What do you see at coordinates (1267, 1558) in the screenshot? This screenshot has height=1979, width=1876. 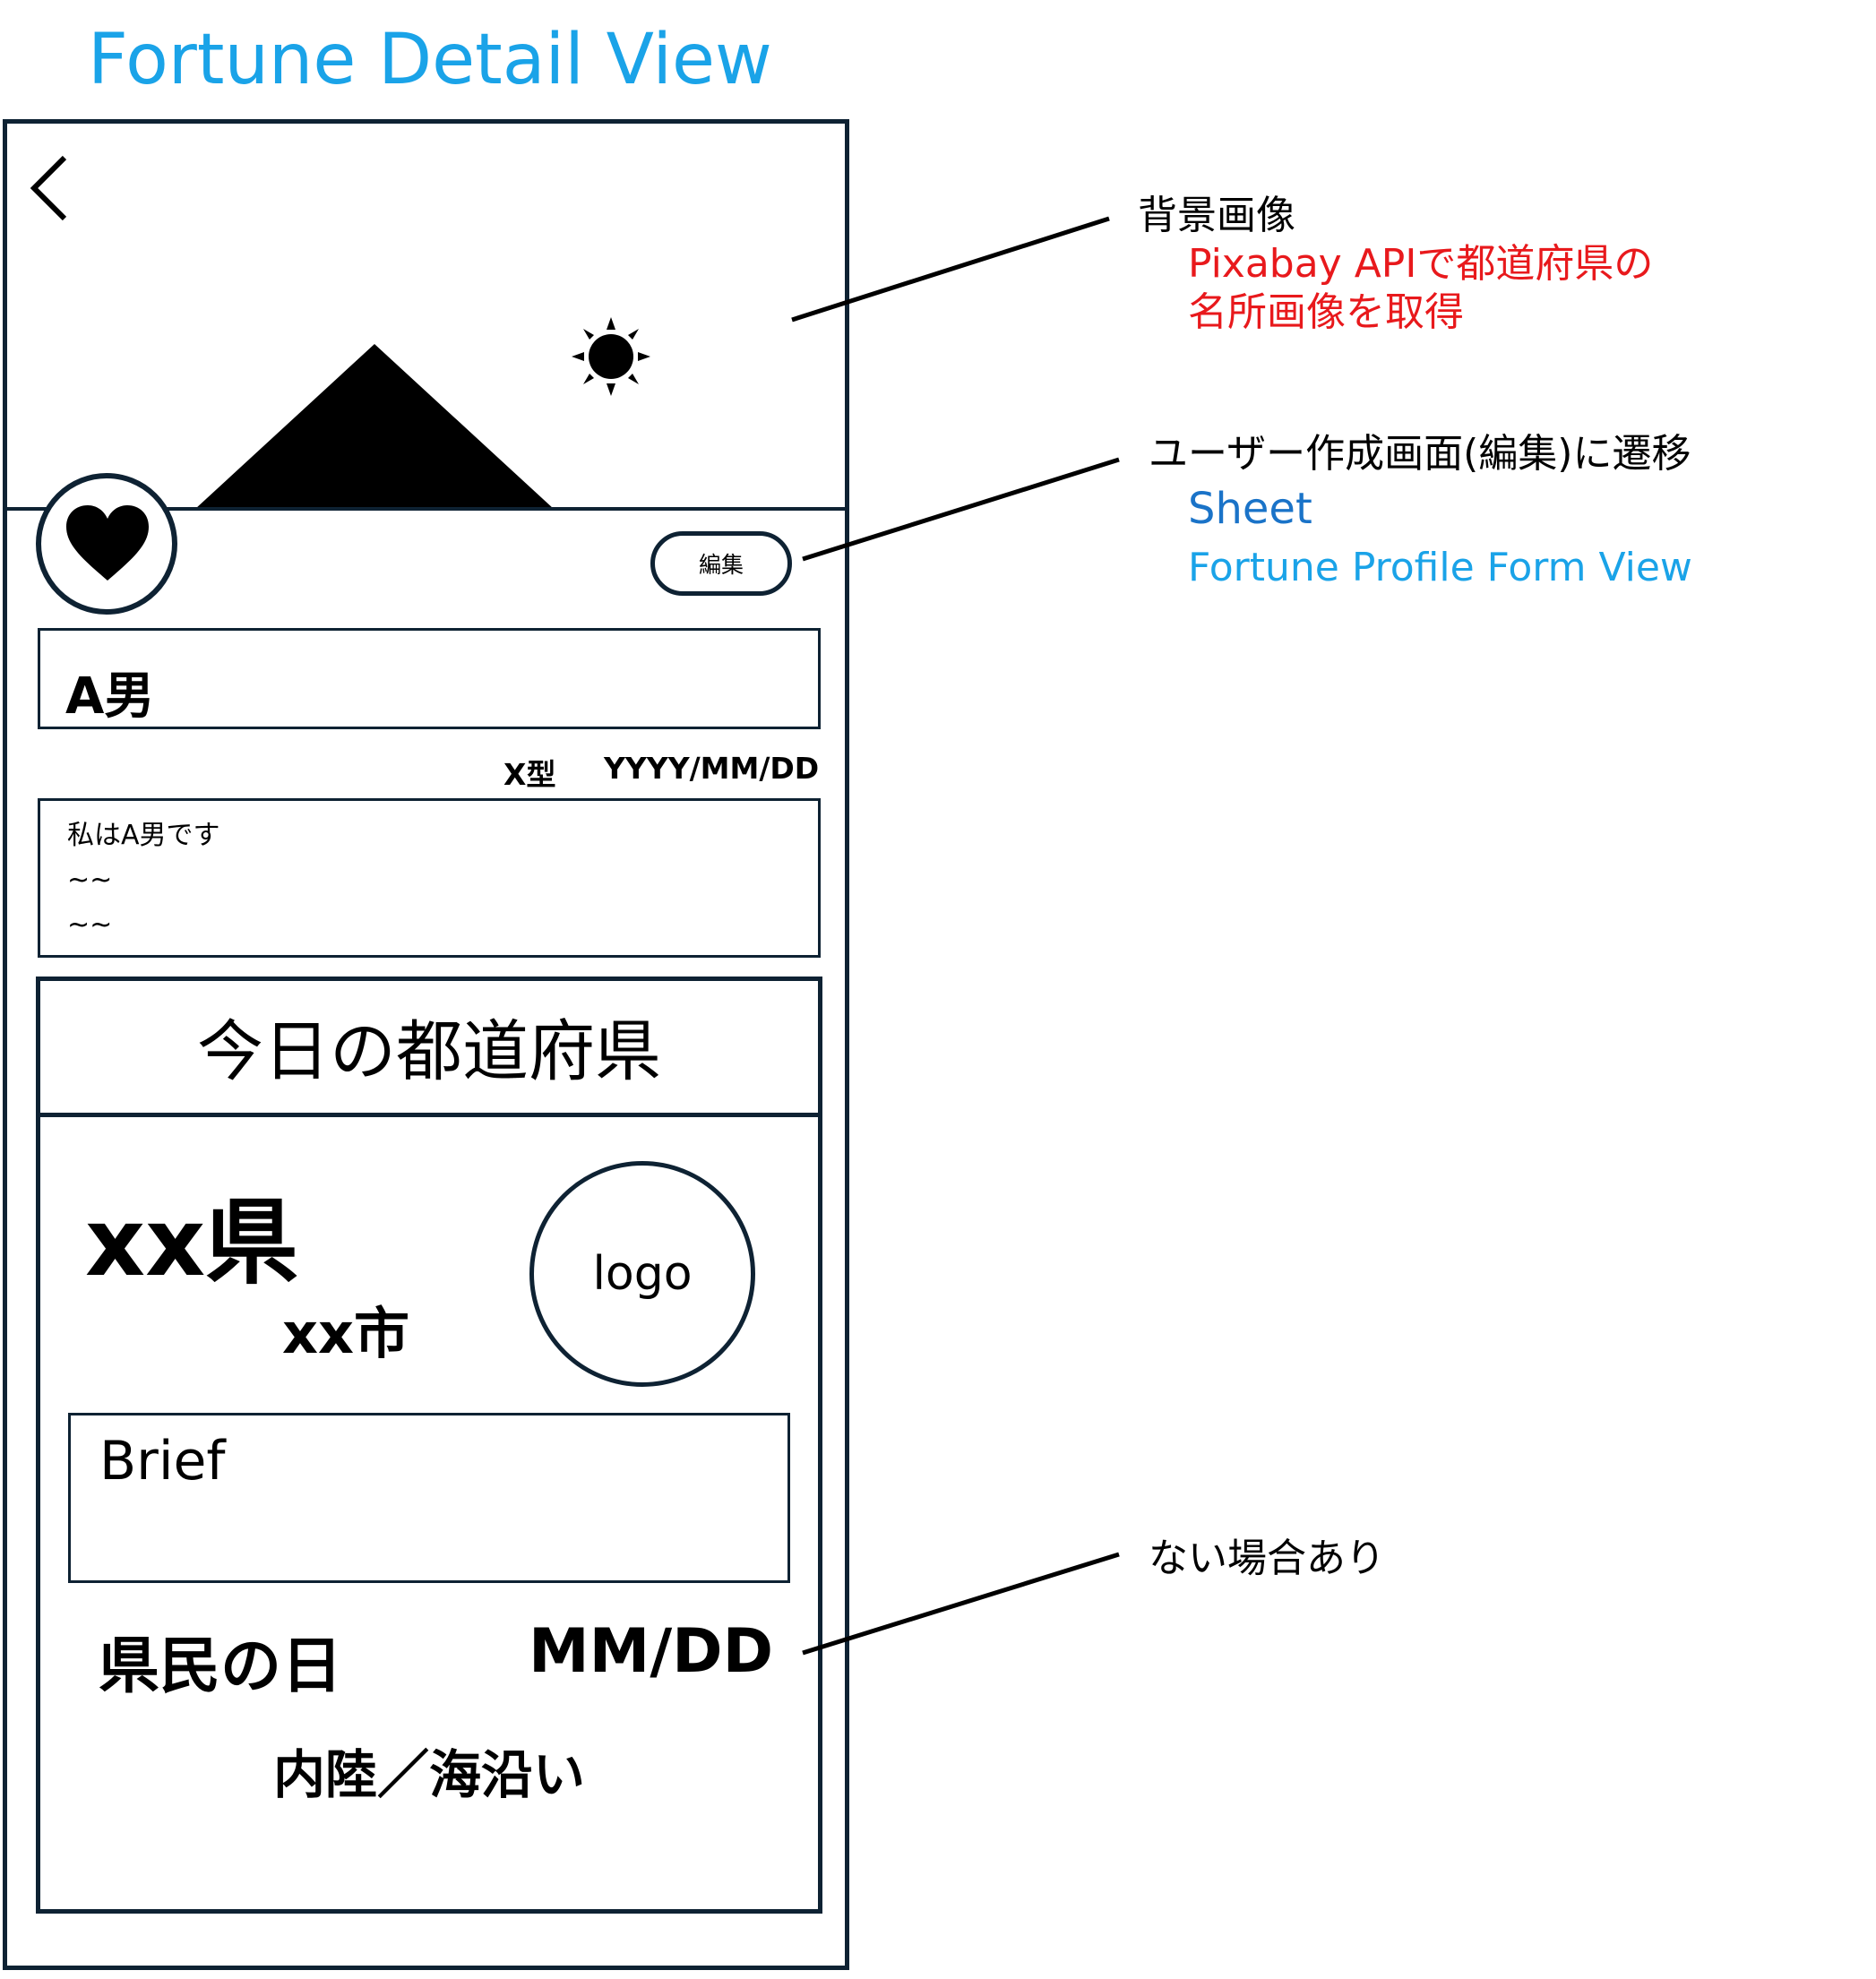 I see `annotation-optional: ない場合あり` at bounding box center [1267, 1558].